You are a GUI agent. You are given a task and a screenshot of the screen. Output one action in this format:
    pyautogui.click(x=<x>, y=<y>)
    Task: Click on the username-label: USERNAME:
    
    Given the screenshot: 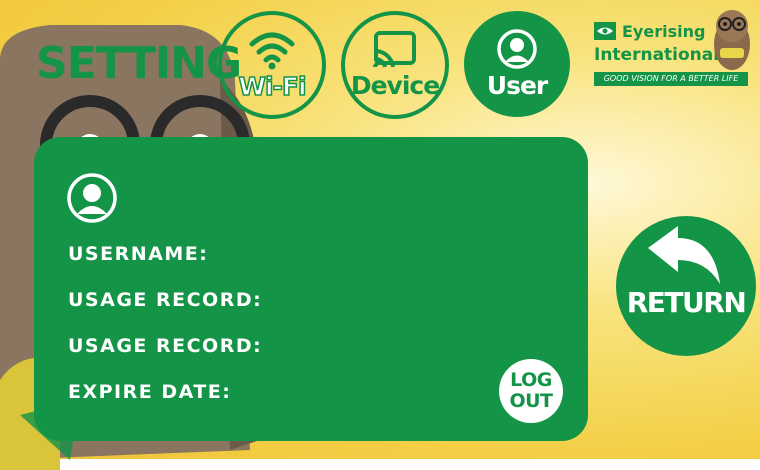 What is the action you would take?
    pyautogui.click(x=138, y=254)
    